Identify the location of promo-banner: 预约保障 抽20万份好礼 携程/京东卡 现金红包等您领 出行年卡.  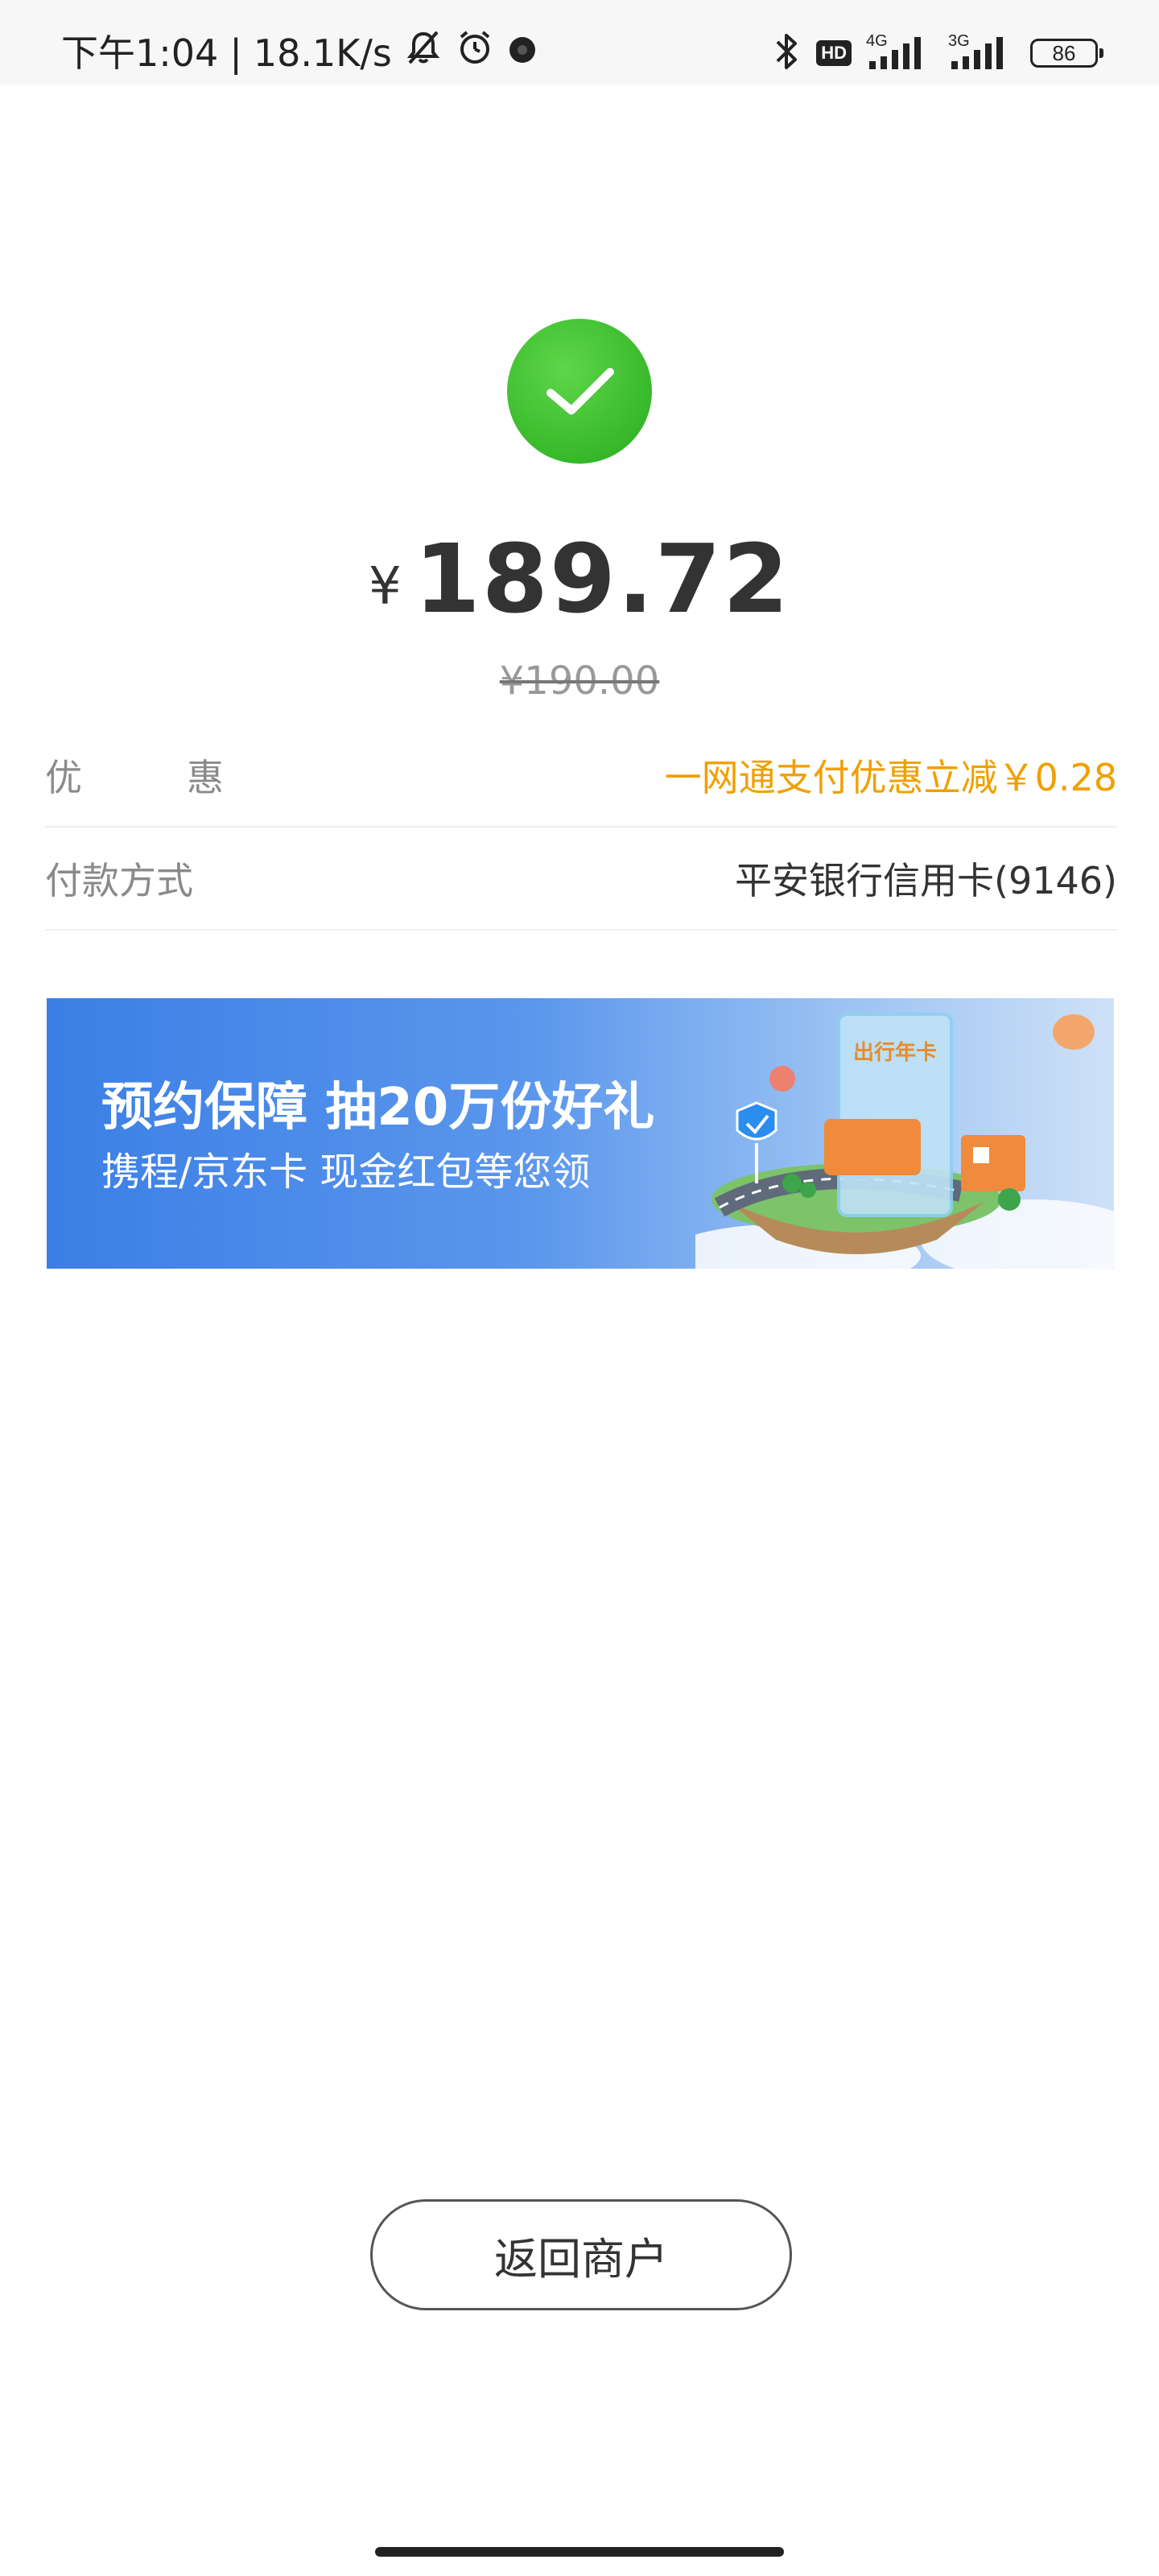
(580, 1133).